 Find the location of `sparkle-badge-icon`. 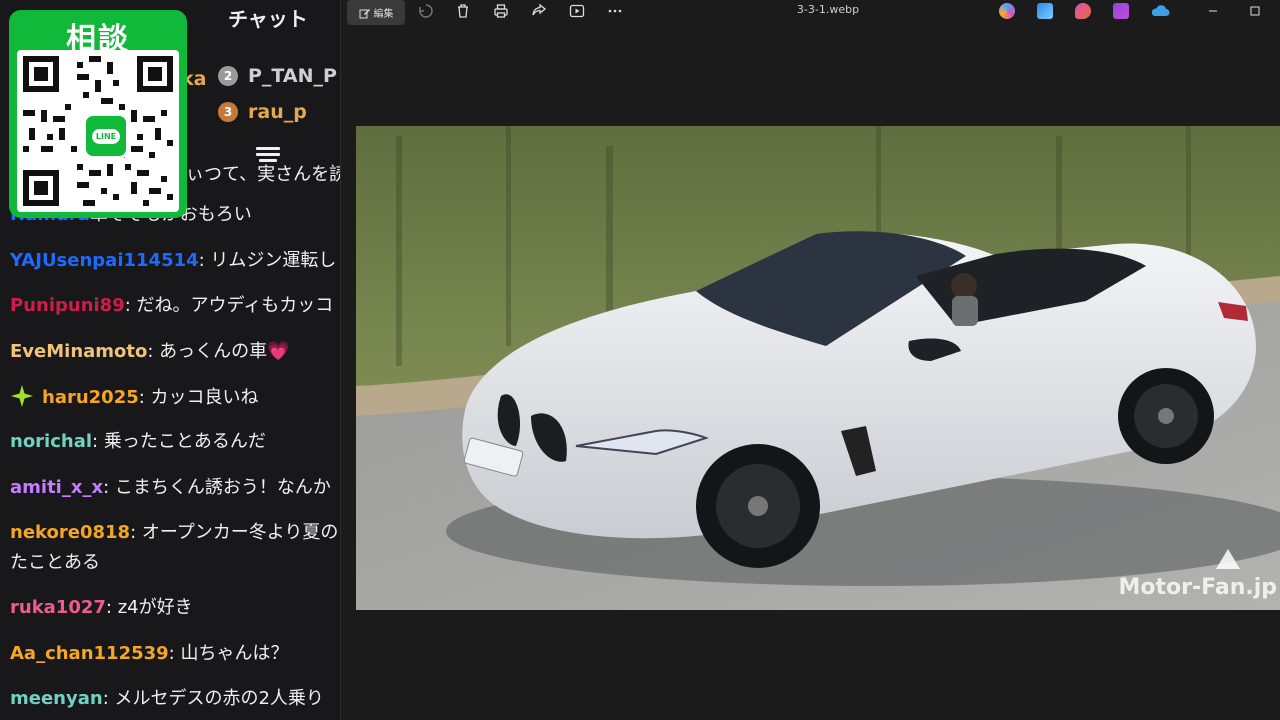

sparkle-badge-icon is located at coordinates (22, 396).